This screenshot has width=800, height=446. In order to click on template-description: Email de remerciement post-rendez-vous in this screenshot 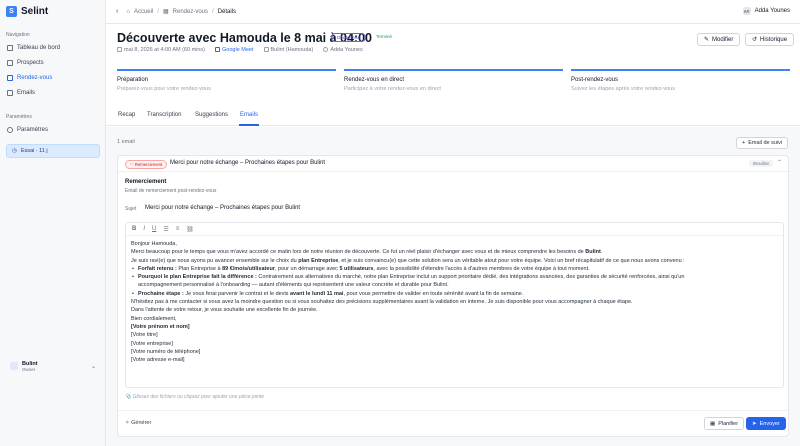, I will do `click(171, 191)`.